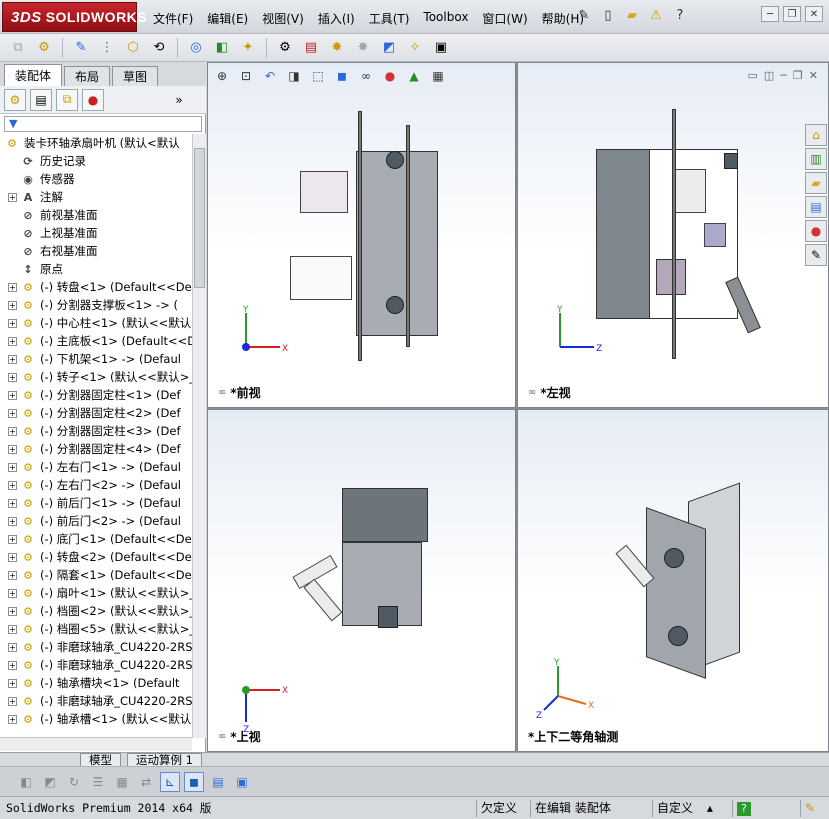  What do you see at coordinates (196, 48) in the screenshot?
I see `show-hidden-icon: ◎` at bounding box center [196, 48].